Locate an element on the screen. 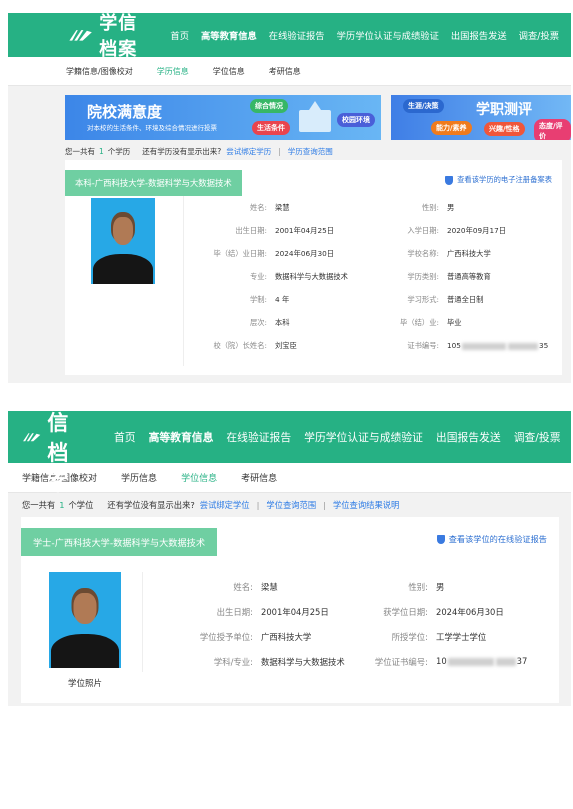 This screenshot has width=573, height=809. banner-title: 学职测评 is located at coordinates (504, 110).